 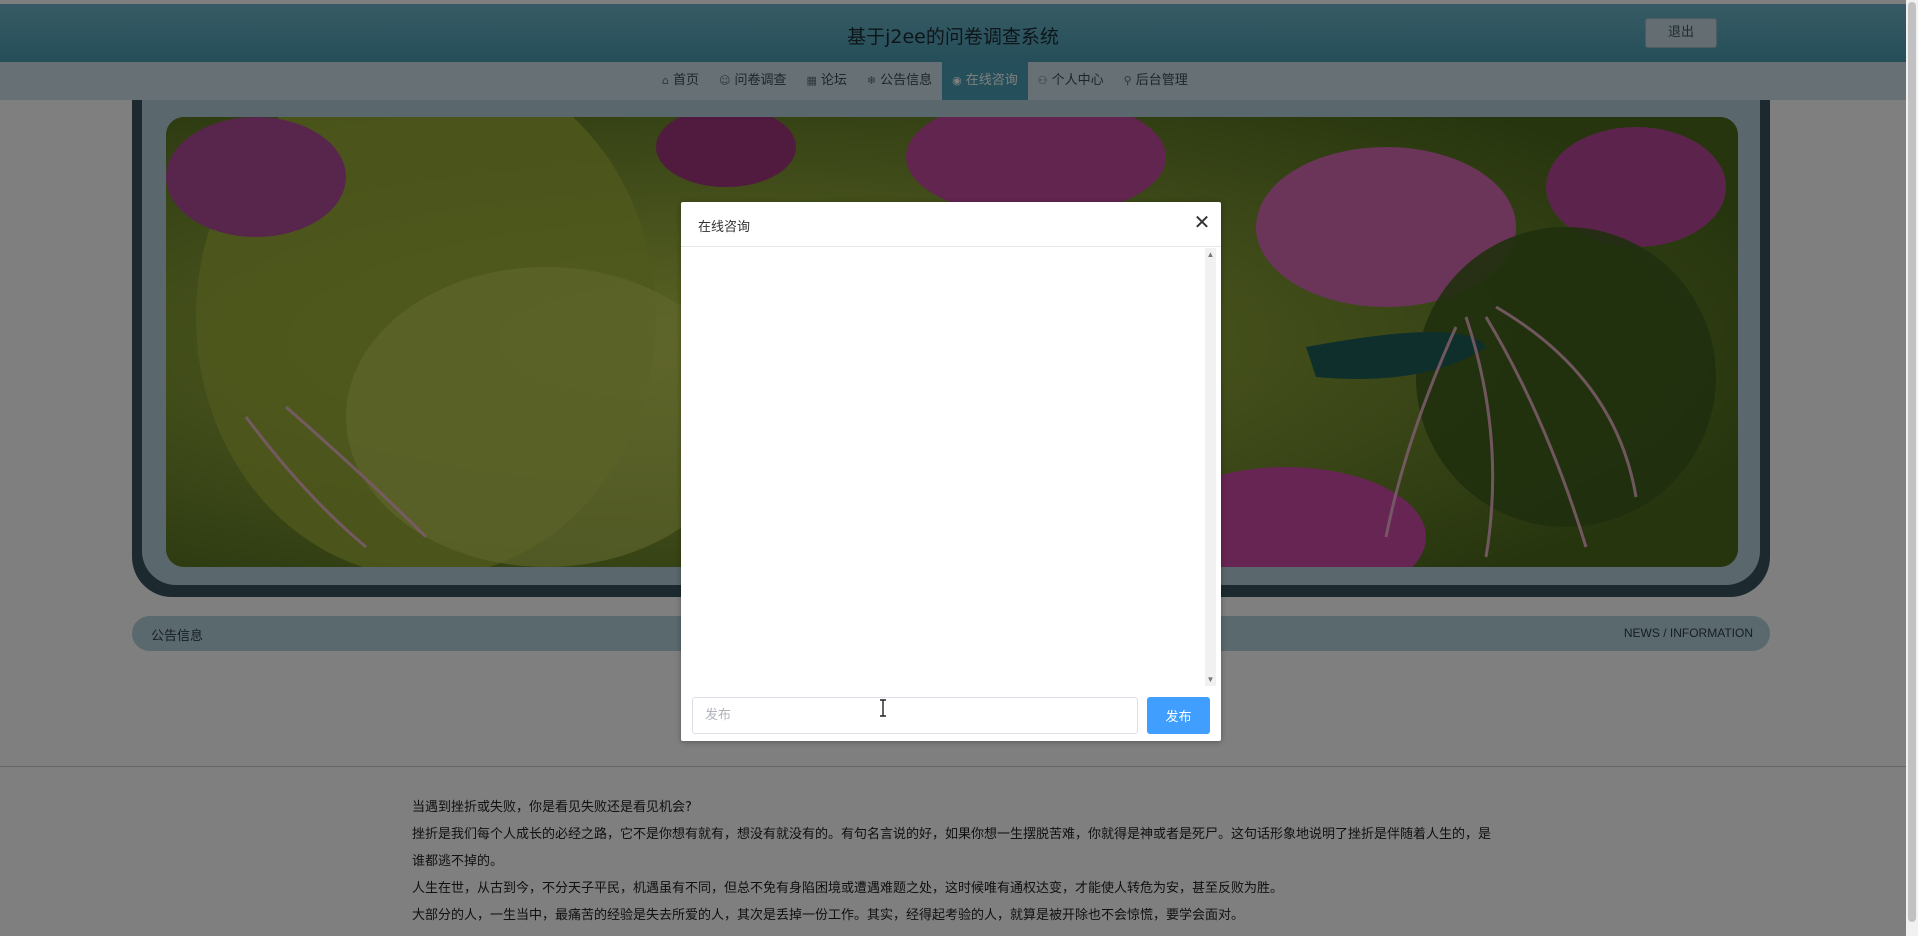 What do you see at coordinates (1178, 715) in the screenshot?
I see `publish-button: 发布` at bounding box center [1178, 715].